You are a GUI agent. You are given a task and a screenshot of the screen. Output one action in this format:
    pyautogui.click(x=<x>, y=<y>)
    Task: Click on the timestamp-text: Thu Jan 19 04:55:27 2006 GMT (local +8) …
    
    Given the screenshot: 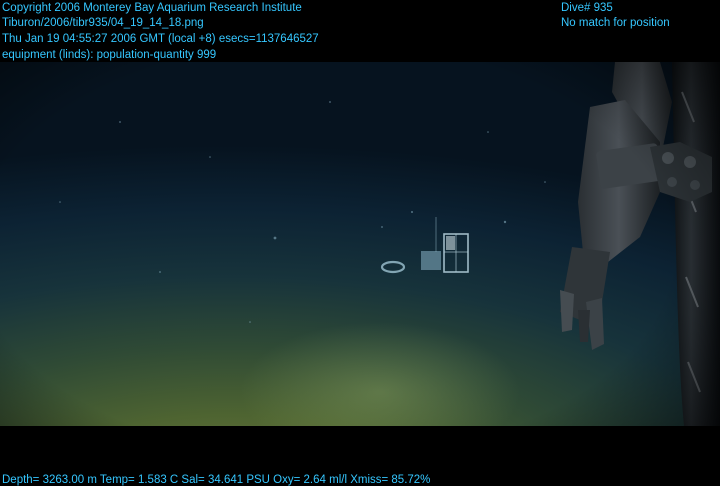 What is the action you would take?
    pyautogui.click(x=160, y=39)
    